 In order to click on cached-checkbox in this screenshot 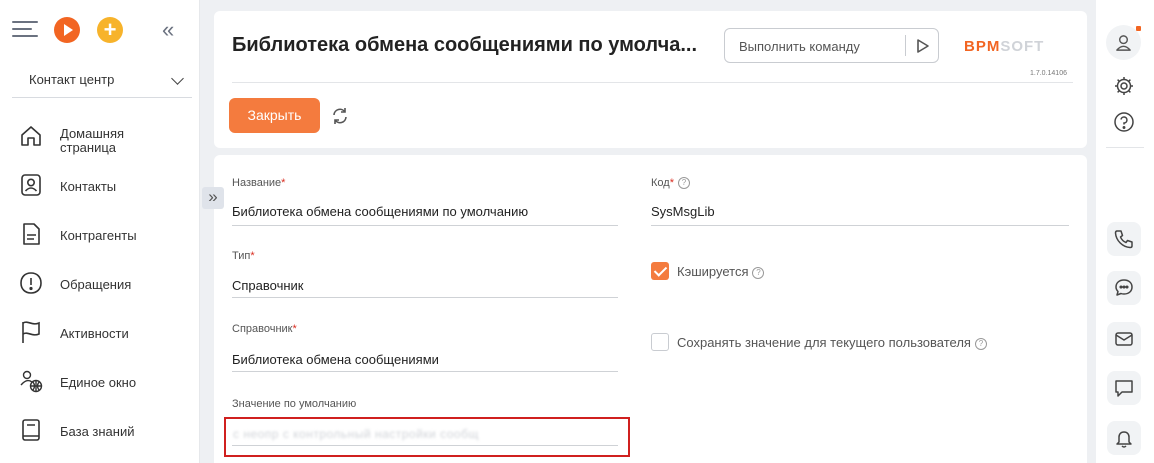, I will do `click(660, 271)`.